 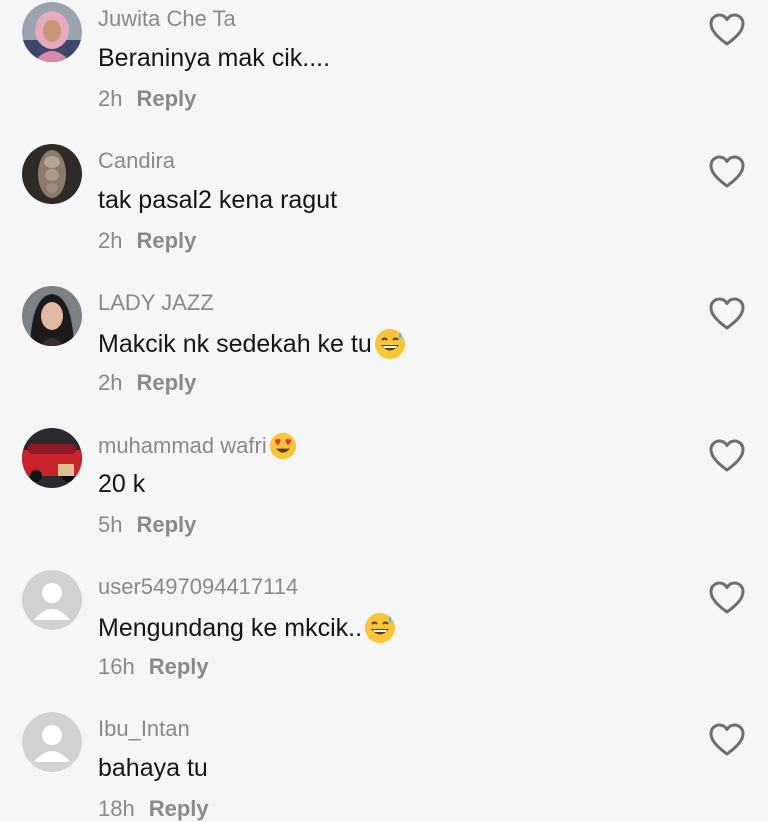 I want to click on timestamp: 16h, so click(x=116, y=666).